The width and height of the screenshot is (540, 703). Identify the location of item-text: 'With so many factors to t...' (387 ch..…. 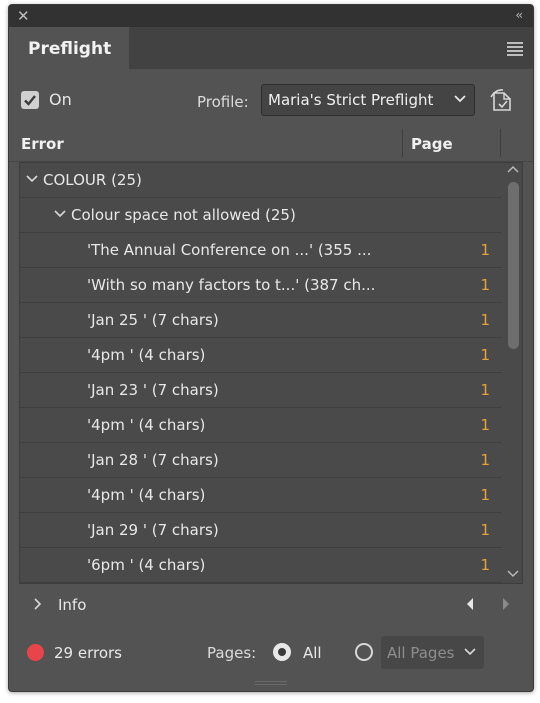
(231, 285).